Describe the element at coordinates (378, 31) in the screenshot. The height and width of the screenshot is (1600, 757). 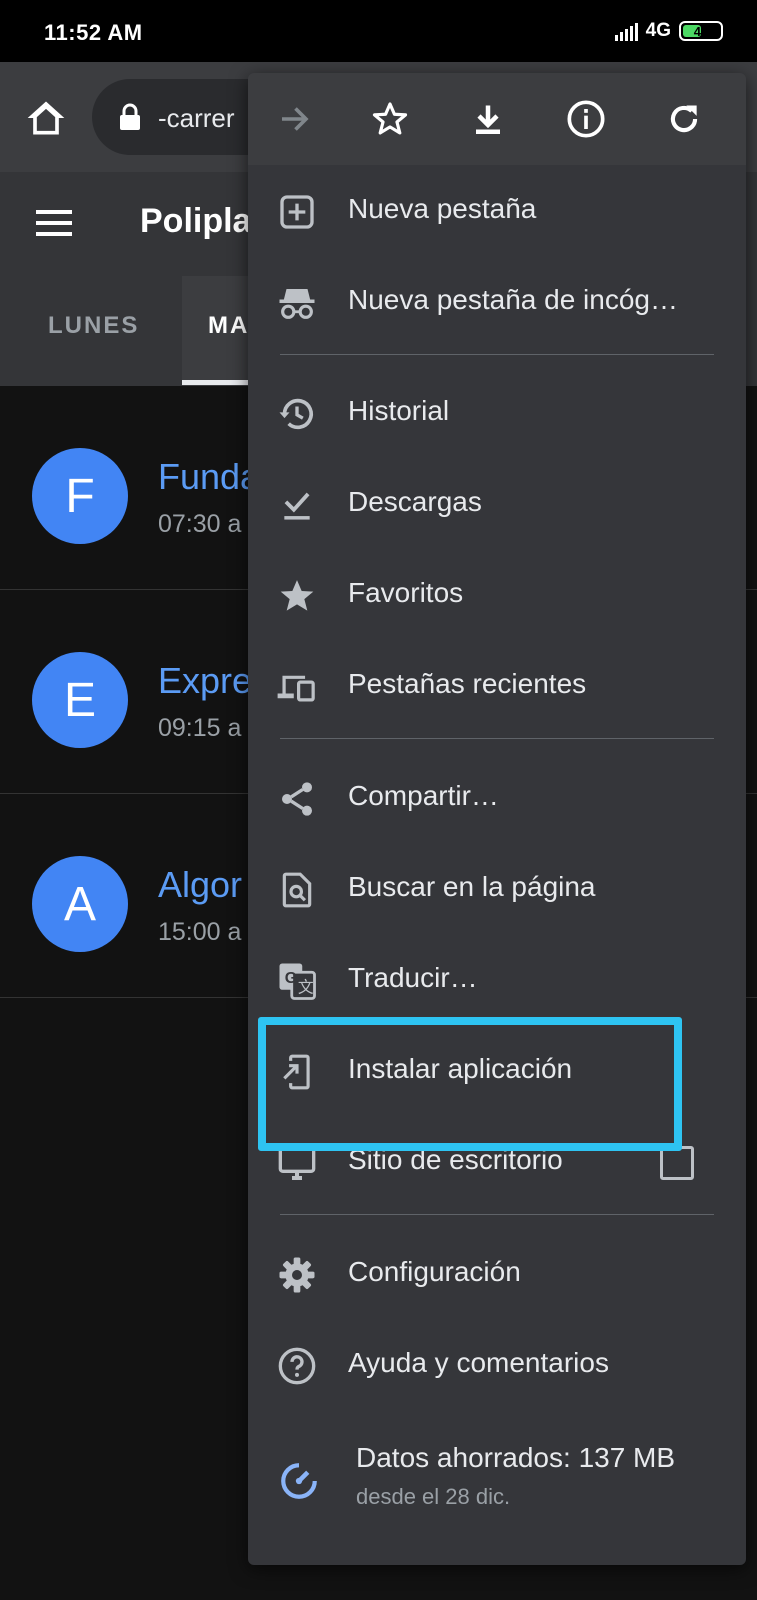
I see `status-bar: 11:52 AM 4G 48` at that location.